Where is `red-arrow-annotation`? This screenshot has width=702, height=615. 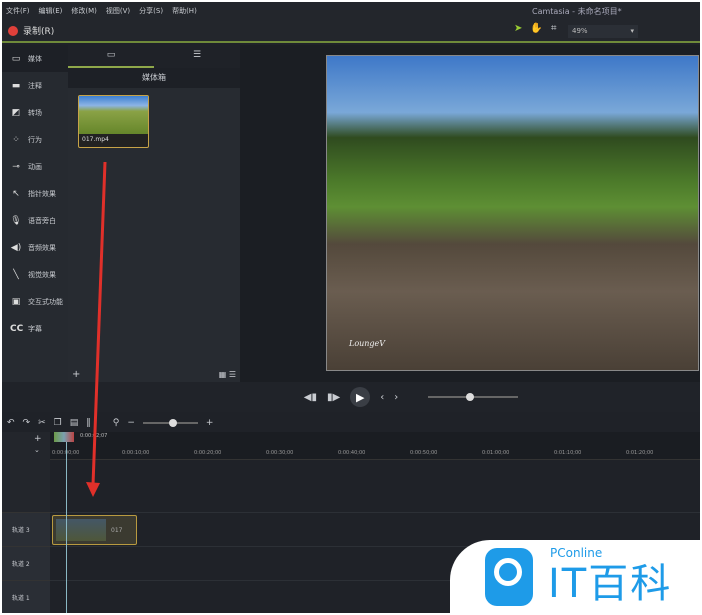 red-arrow-annotation is located at coordinates (96, 329).